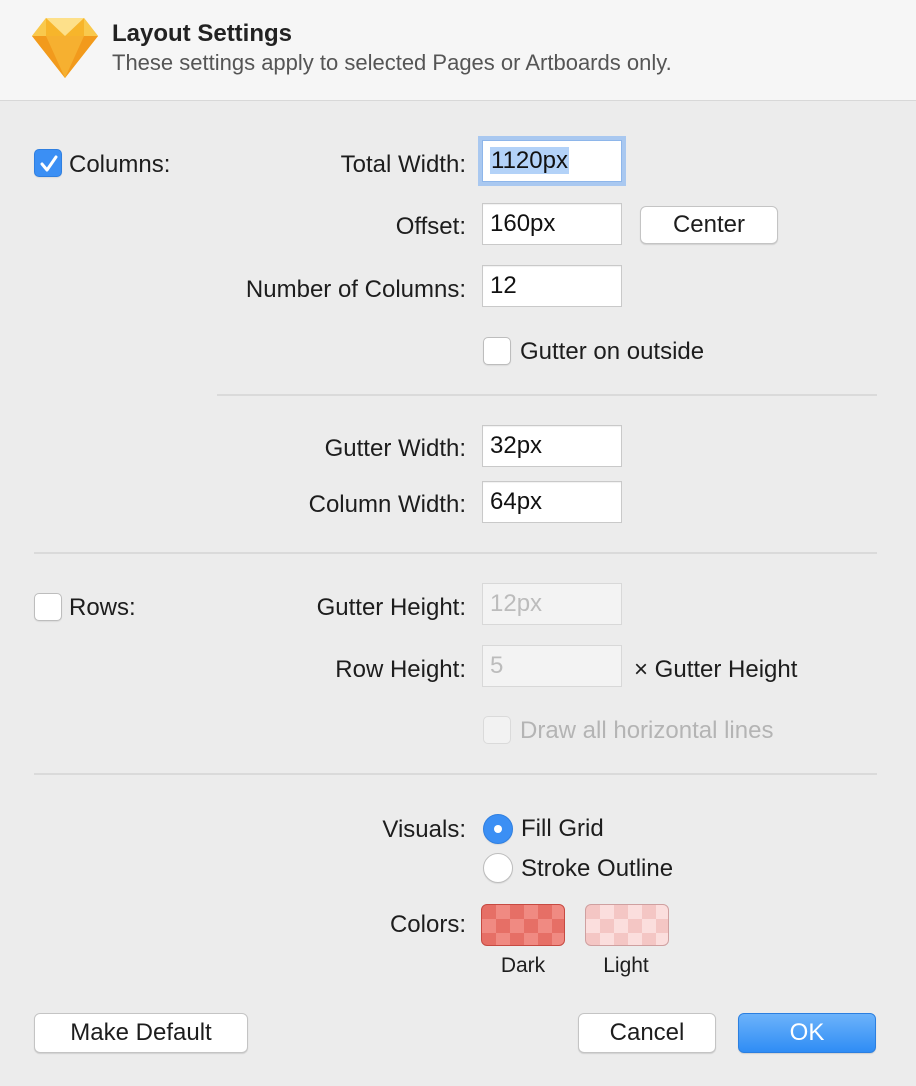 The image size is (916, 1086). Describe the element at coordinates (709, 225) in the screenshot. I see `center-button: Center` at that location.